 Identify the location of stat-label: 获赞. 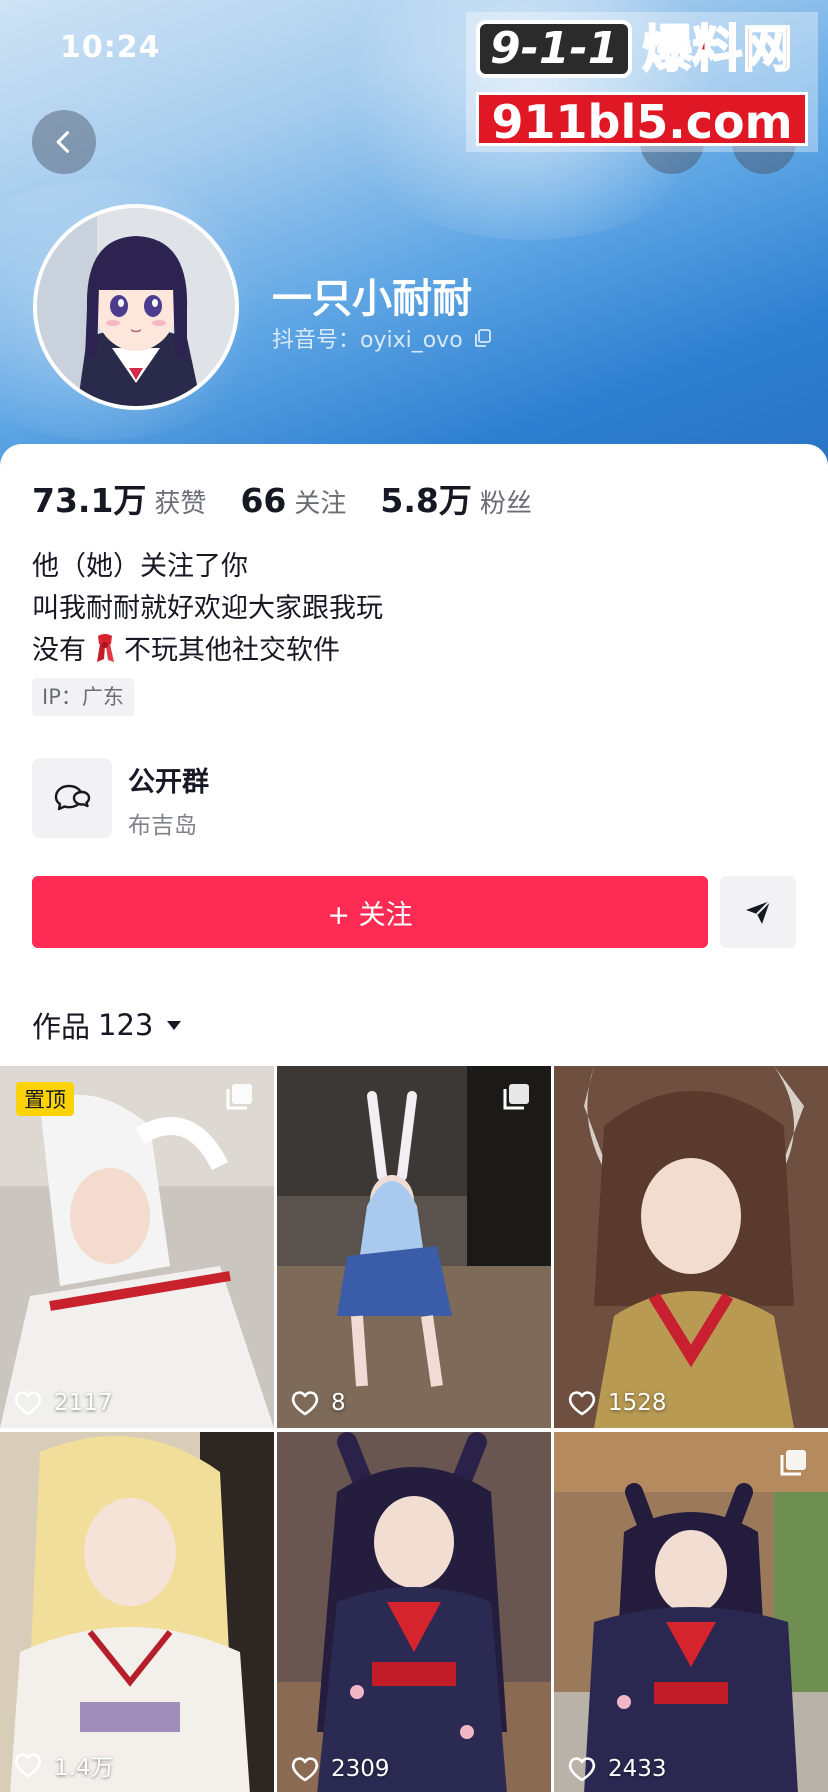
(180, 504).